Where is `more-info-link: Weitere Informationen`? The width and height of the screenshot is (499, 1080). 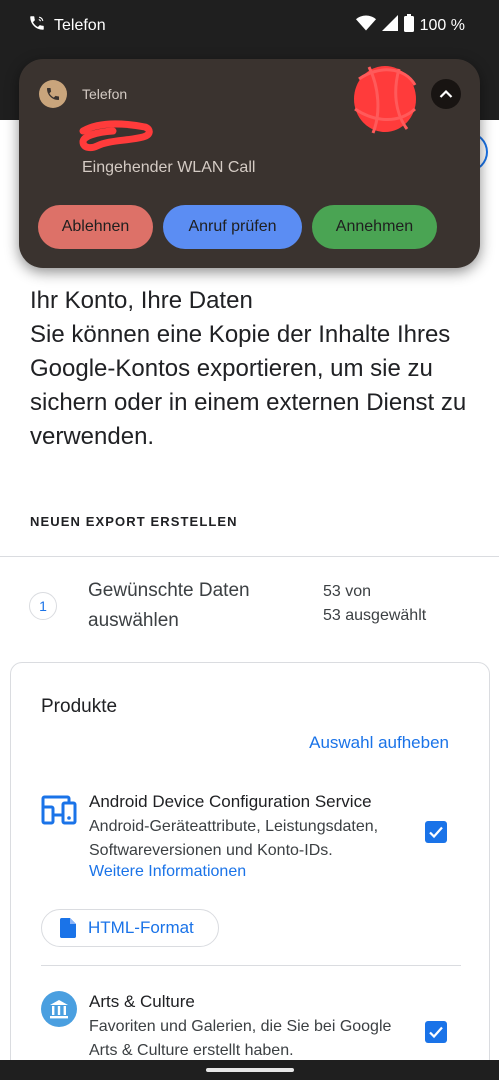 more-info-link: Weitere Informationen is located at coordinates (167, 872).